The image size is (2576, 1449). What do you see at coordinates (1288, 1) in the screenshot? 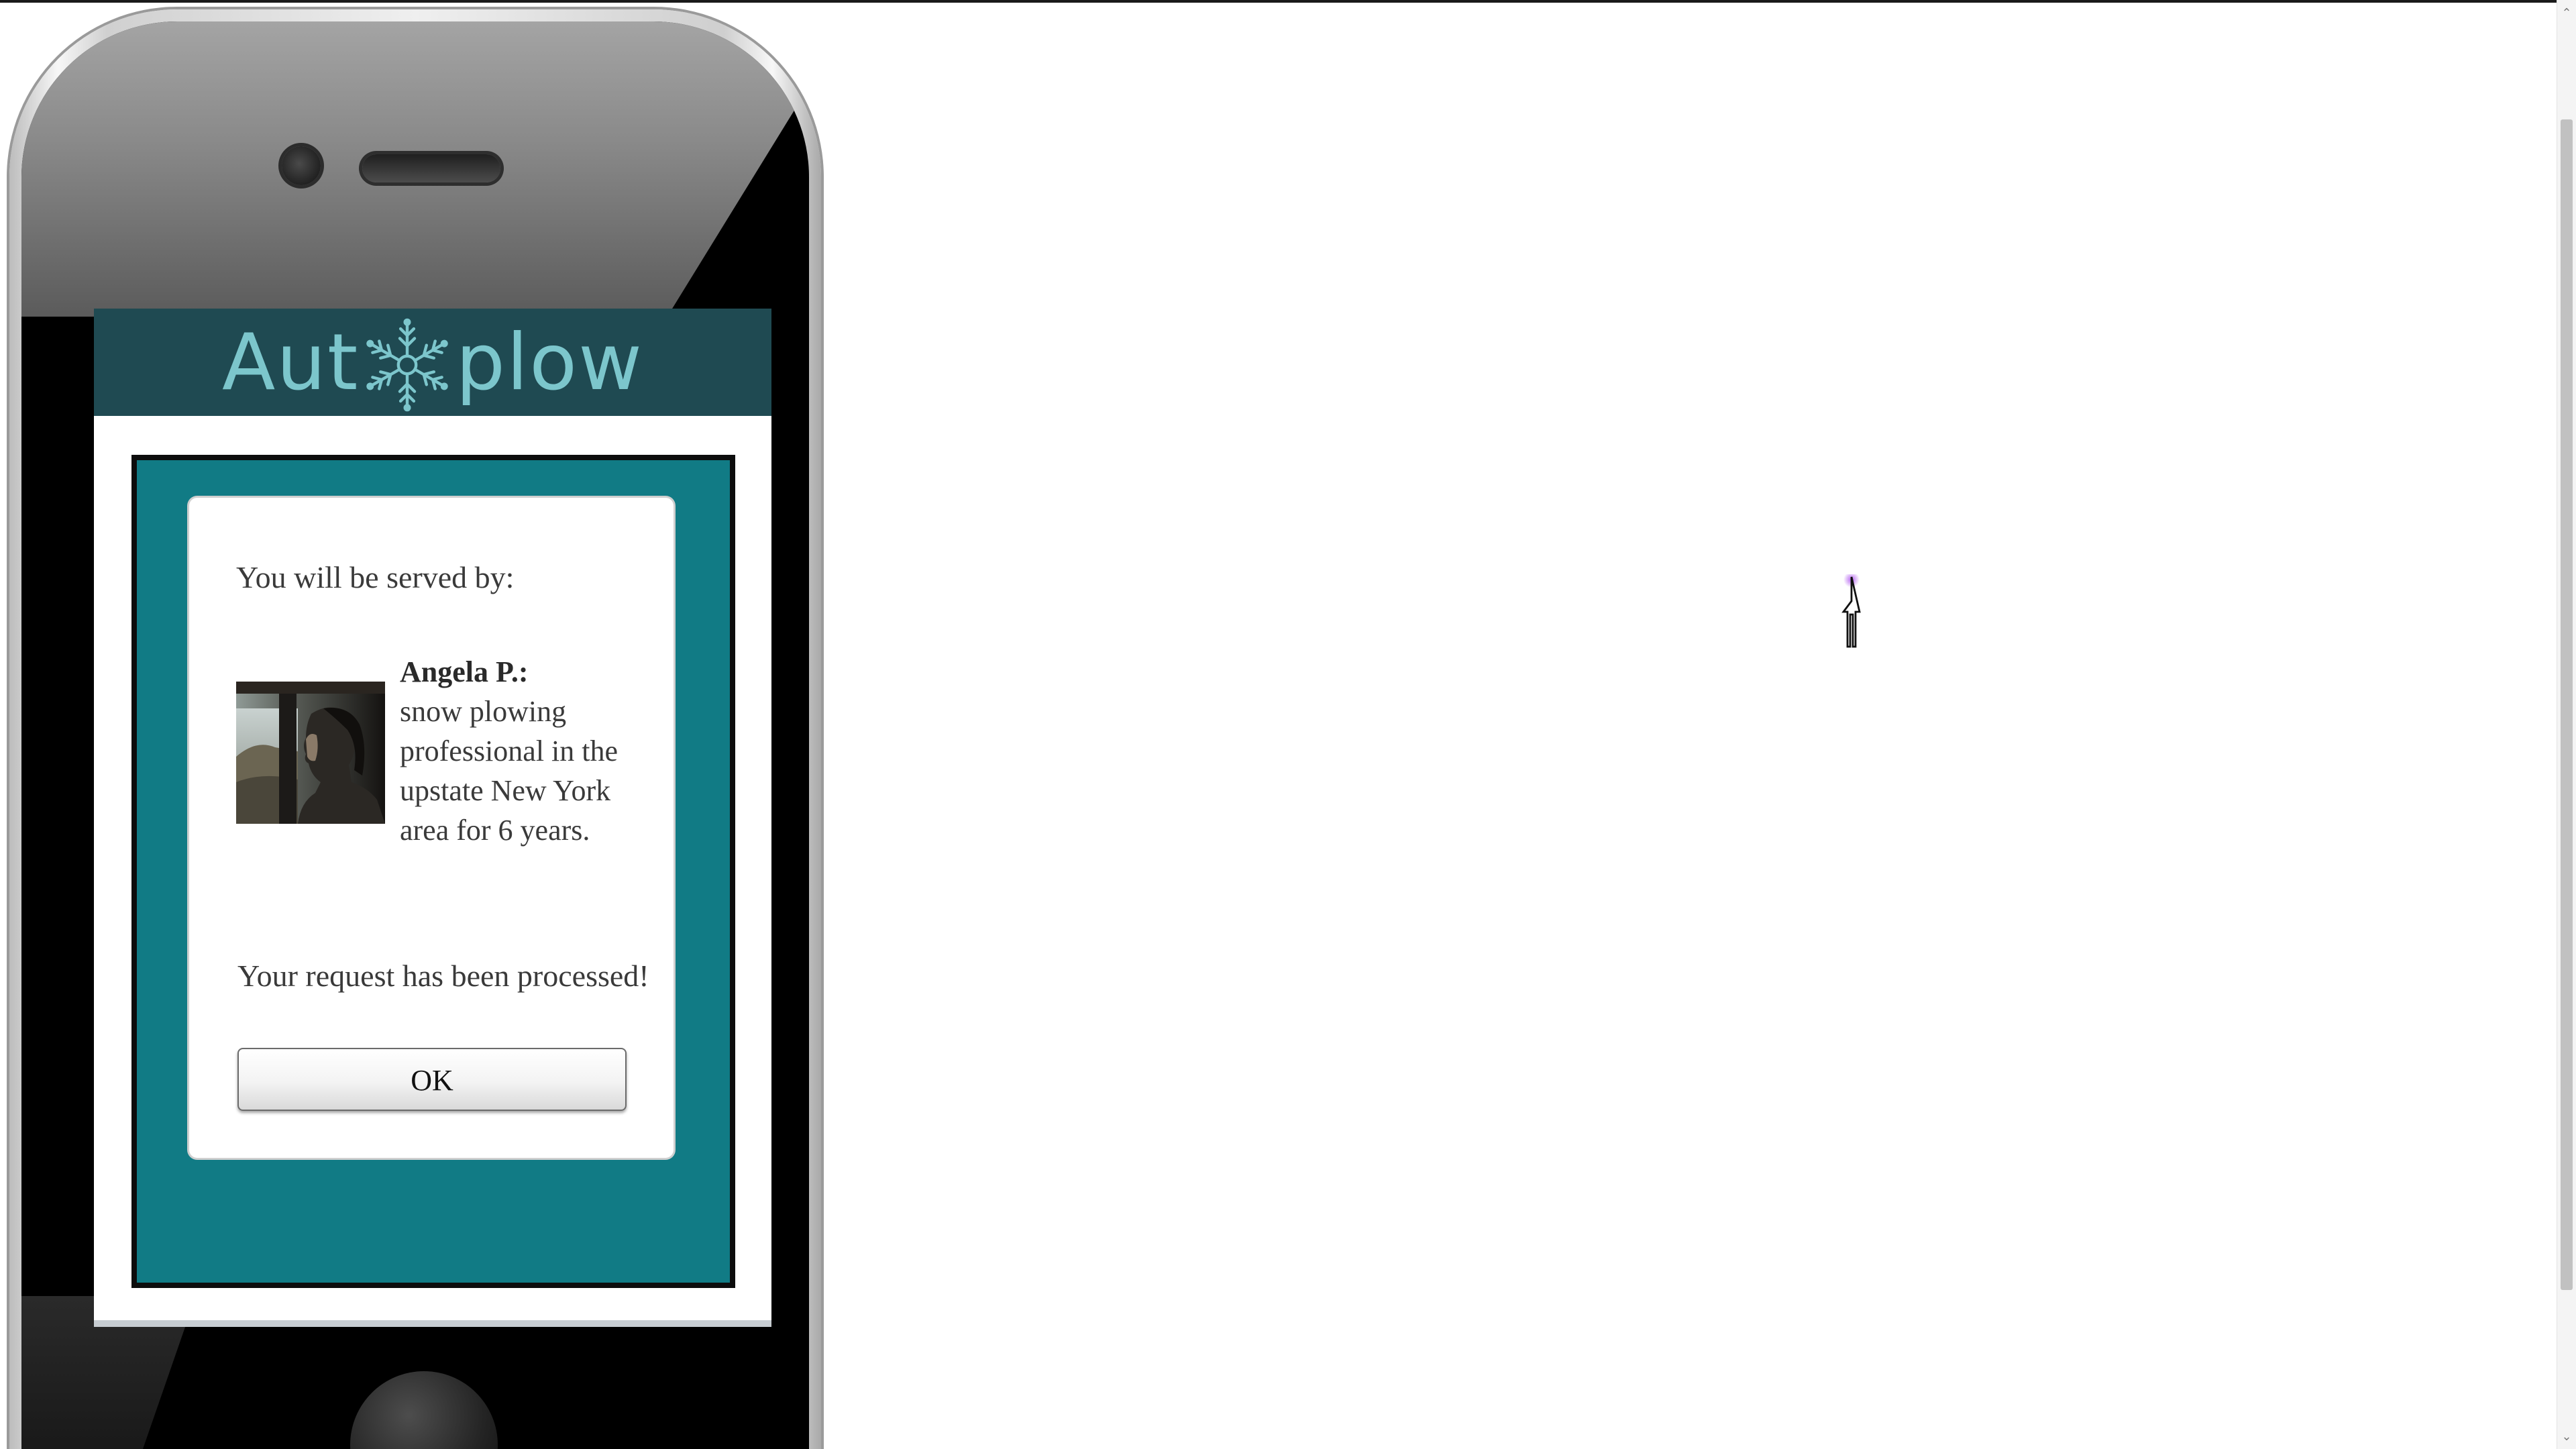
I see `top-border` at bounding box center [1288, 1].